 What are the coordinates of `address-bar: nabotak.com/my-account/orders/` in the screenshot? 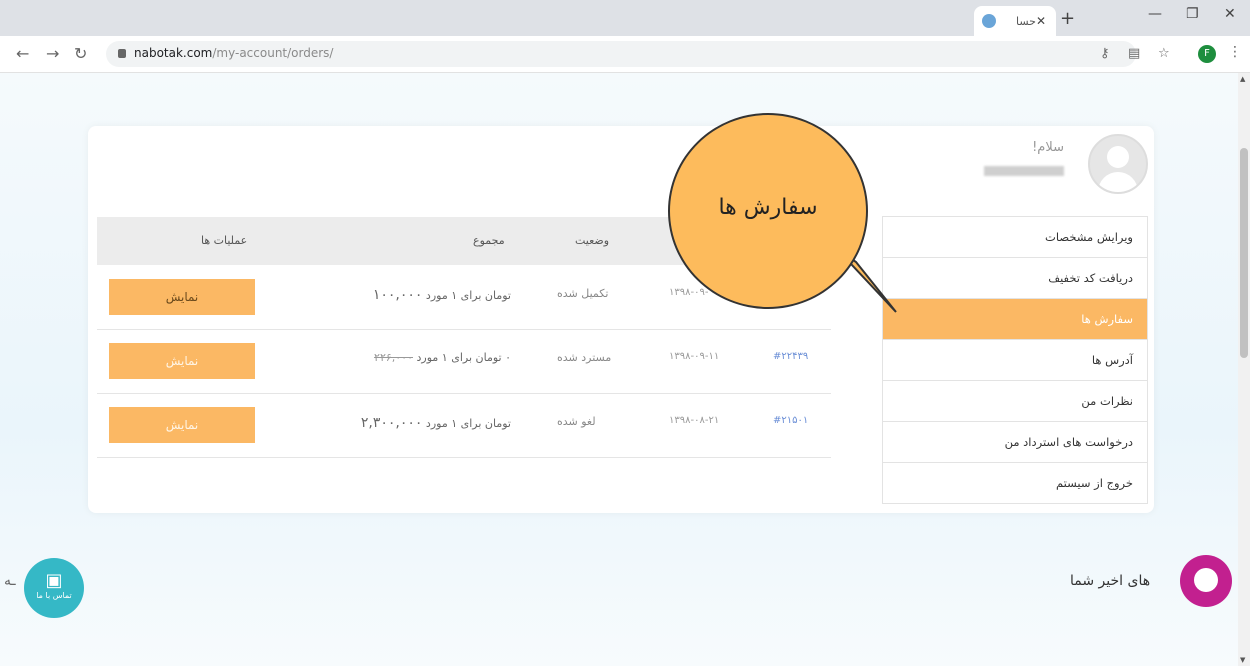 It's located at (621, 54).